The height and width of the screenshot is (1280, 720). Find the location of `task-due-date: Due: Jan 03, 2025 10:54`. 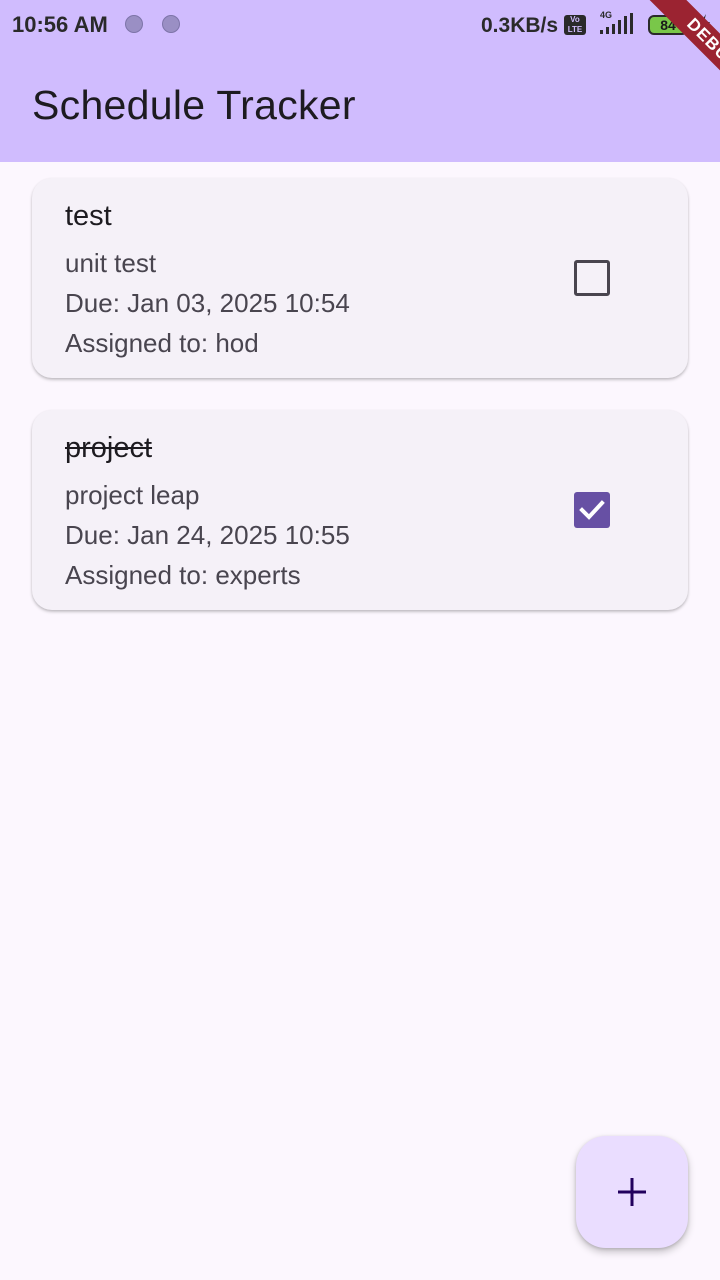

task-due-date: Due: Jan 03, 2025 10:54 is located at coordinates (207, 303).